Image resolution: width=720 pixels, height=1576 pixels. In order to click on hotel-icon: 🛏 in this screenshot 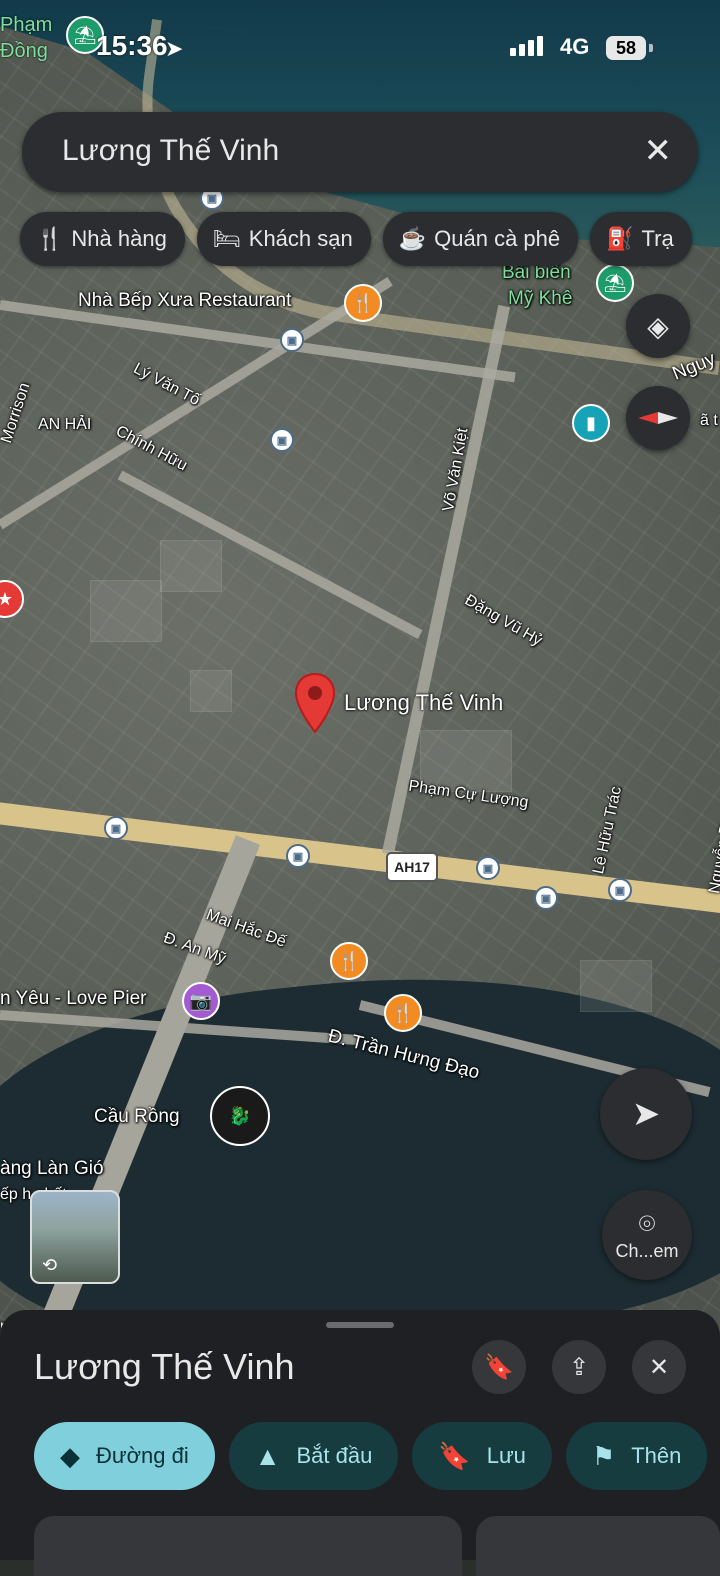, I will do `click(226, 238)`.